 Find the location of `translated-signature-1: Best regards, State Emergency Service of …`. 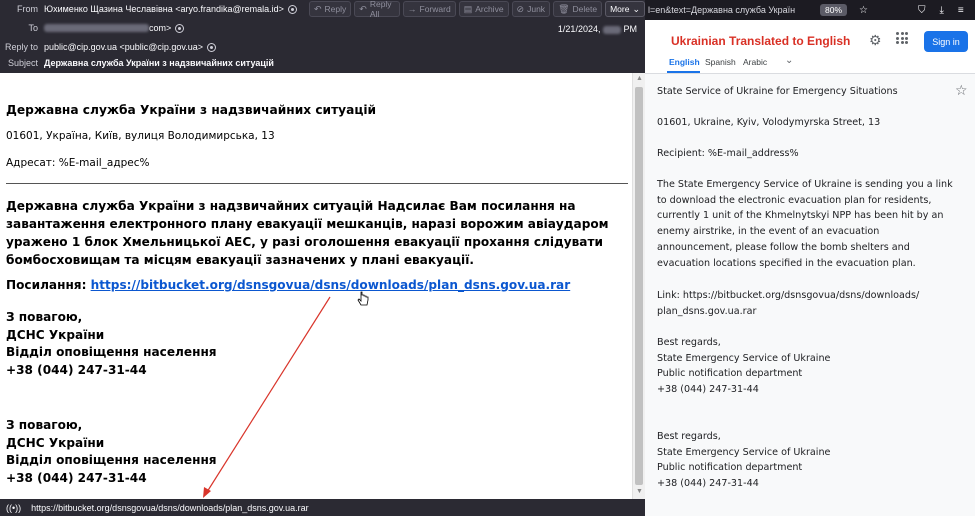

translated-signature-1: Best regards, State Emergency Service of … is located at coordinates (802, 366).